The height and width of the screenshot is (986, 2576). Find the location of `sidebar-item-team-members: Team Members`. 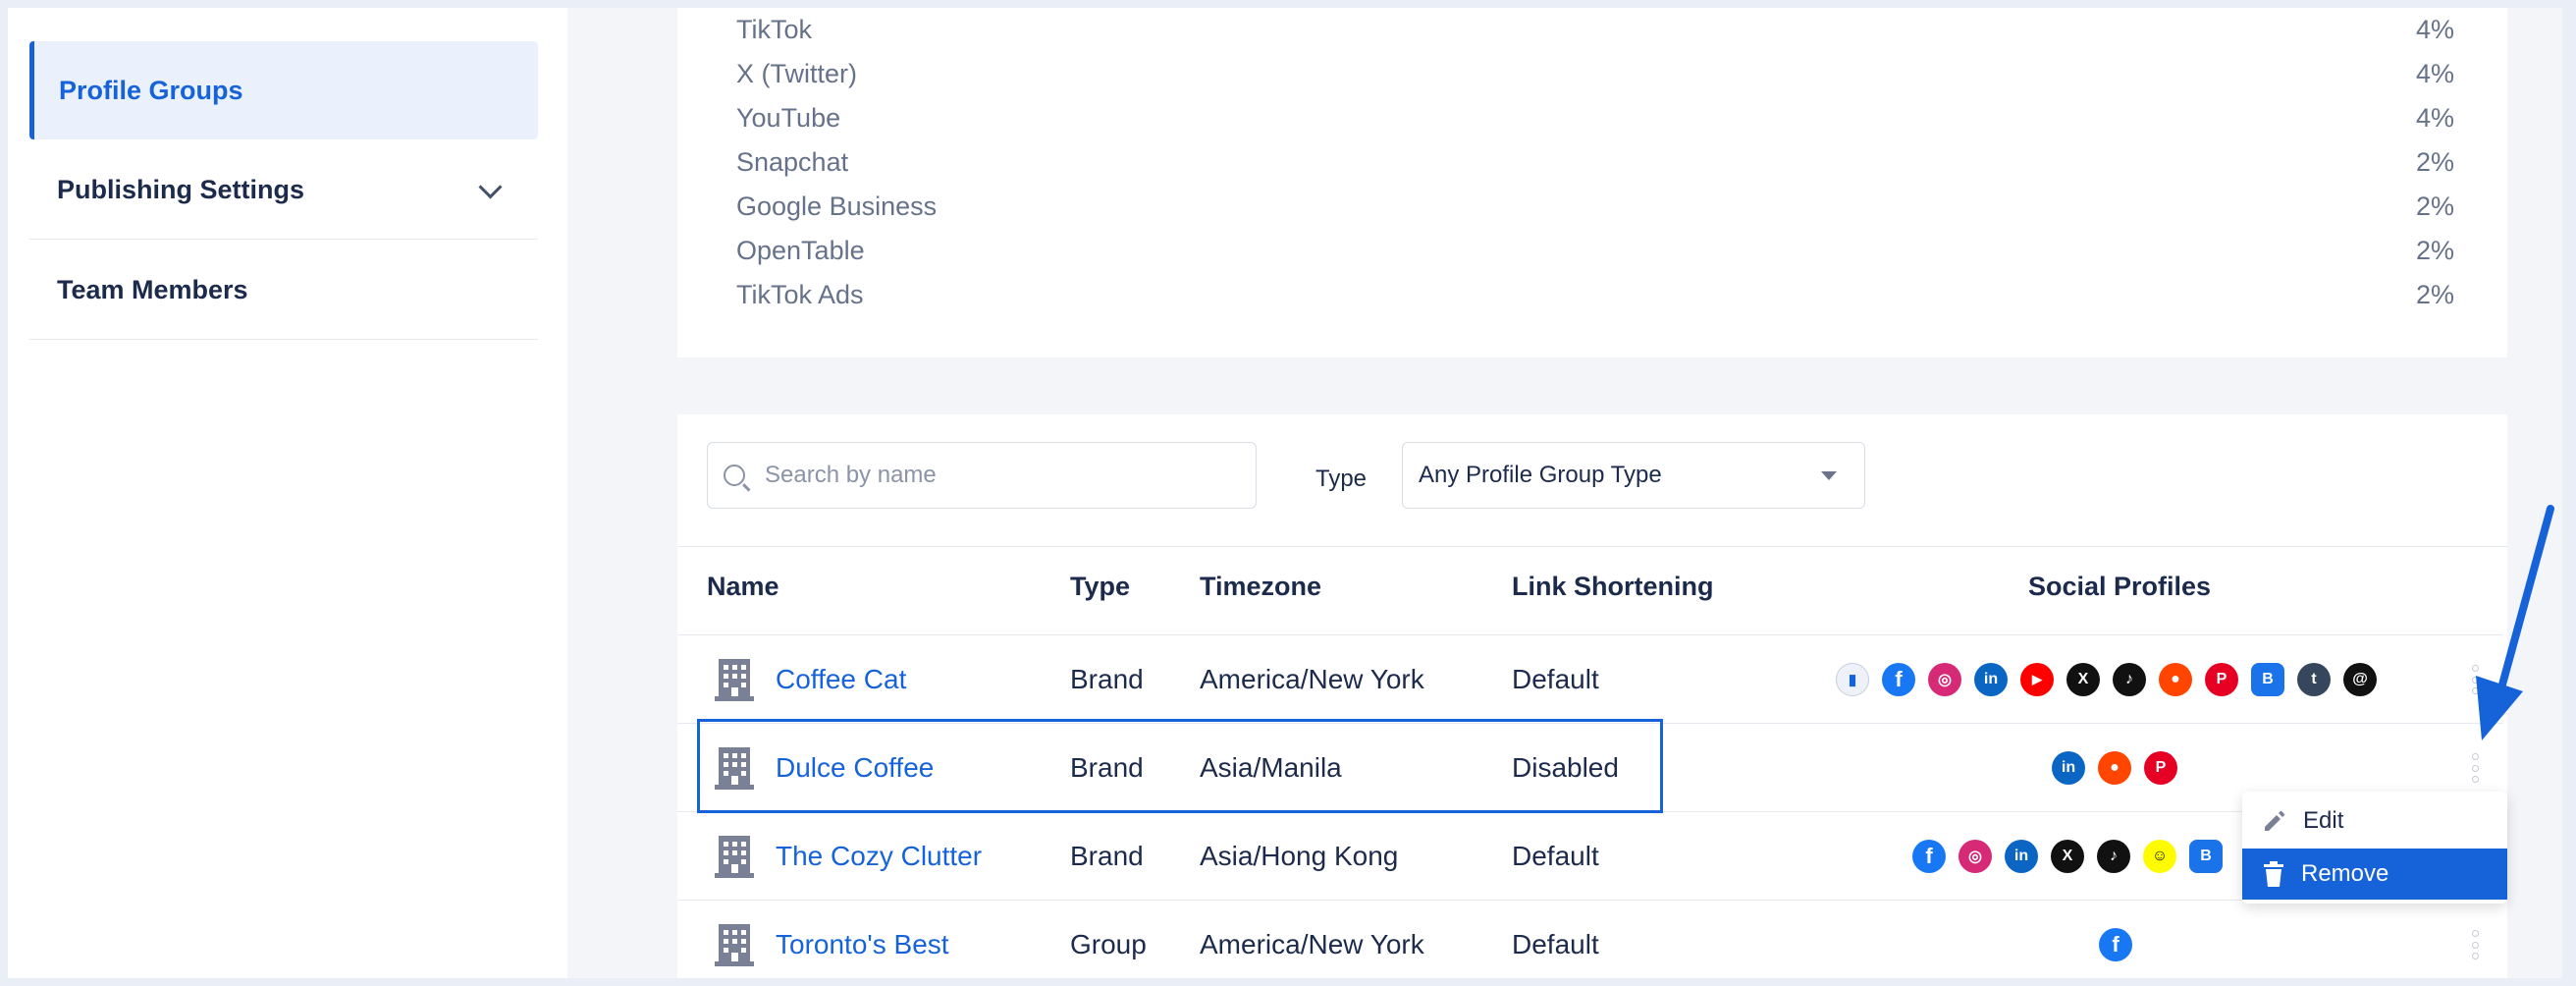

sidebar-item-team-members: Team Members is located at coordinates (283, 291).